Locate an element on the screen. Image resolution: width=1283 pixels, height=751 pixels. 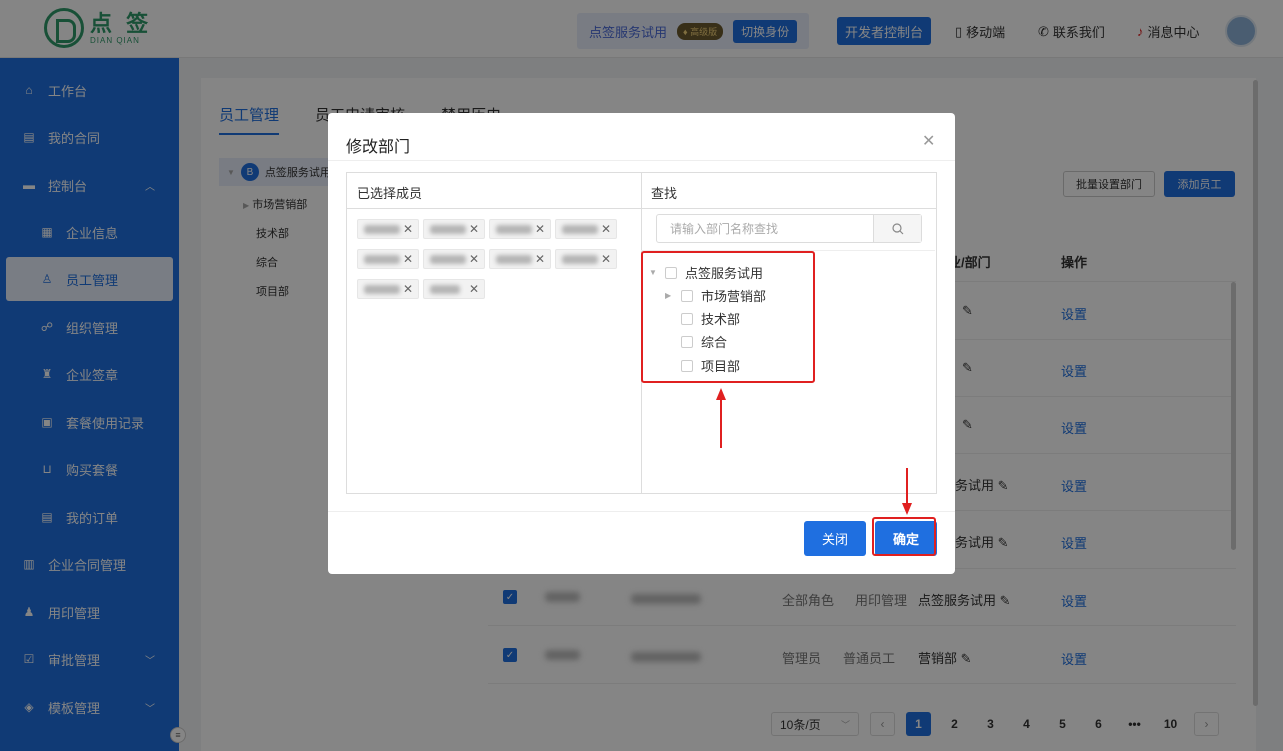
annotation-arrows is located at coordinates (814, 451).